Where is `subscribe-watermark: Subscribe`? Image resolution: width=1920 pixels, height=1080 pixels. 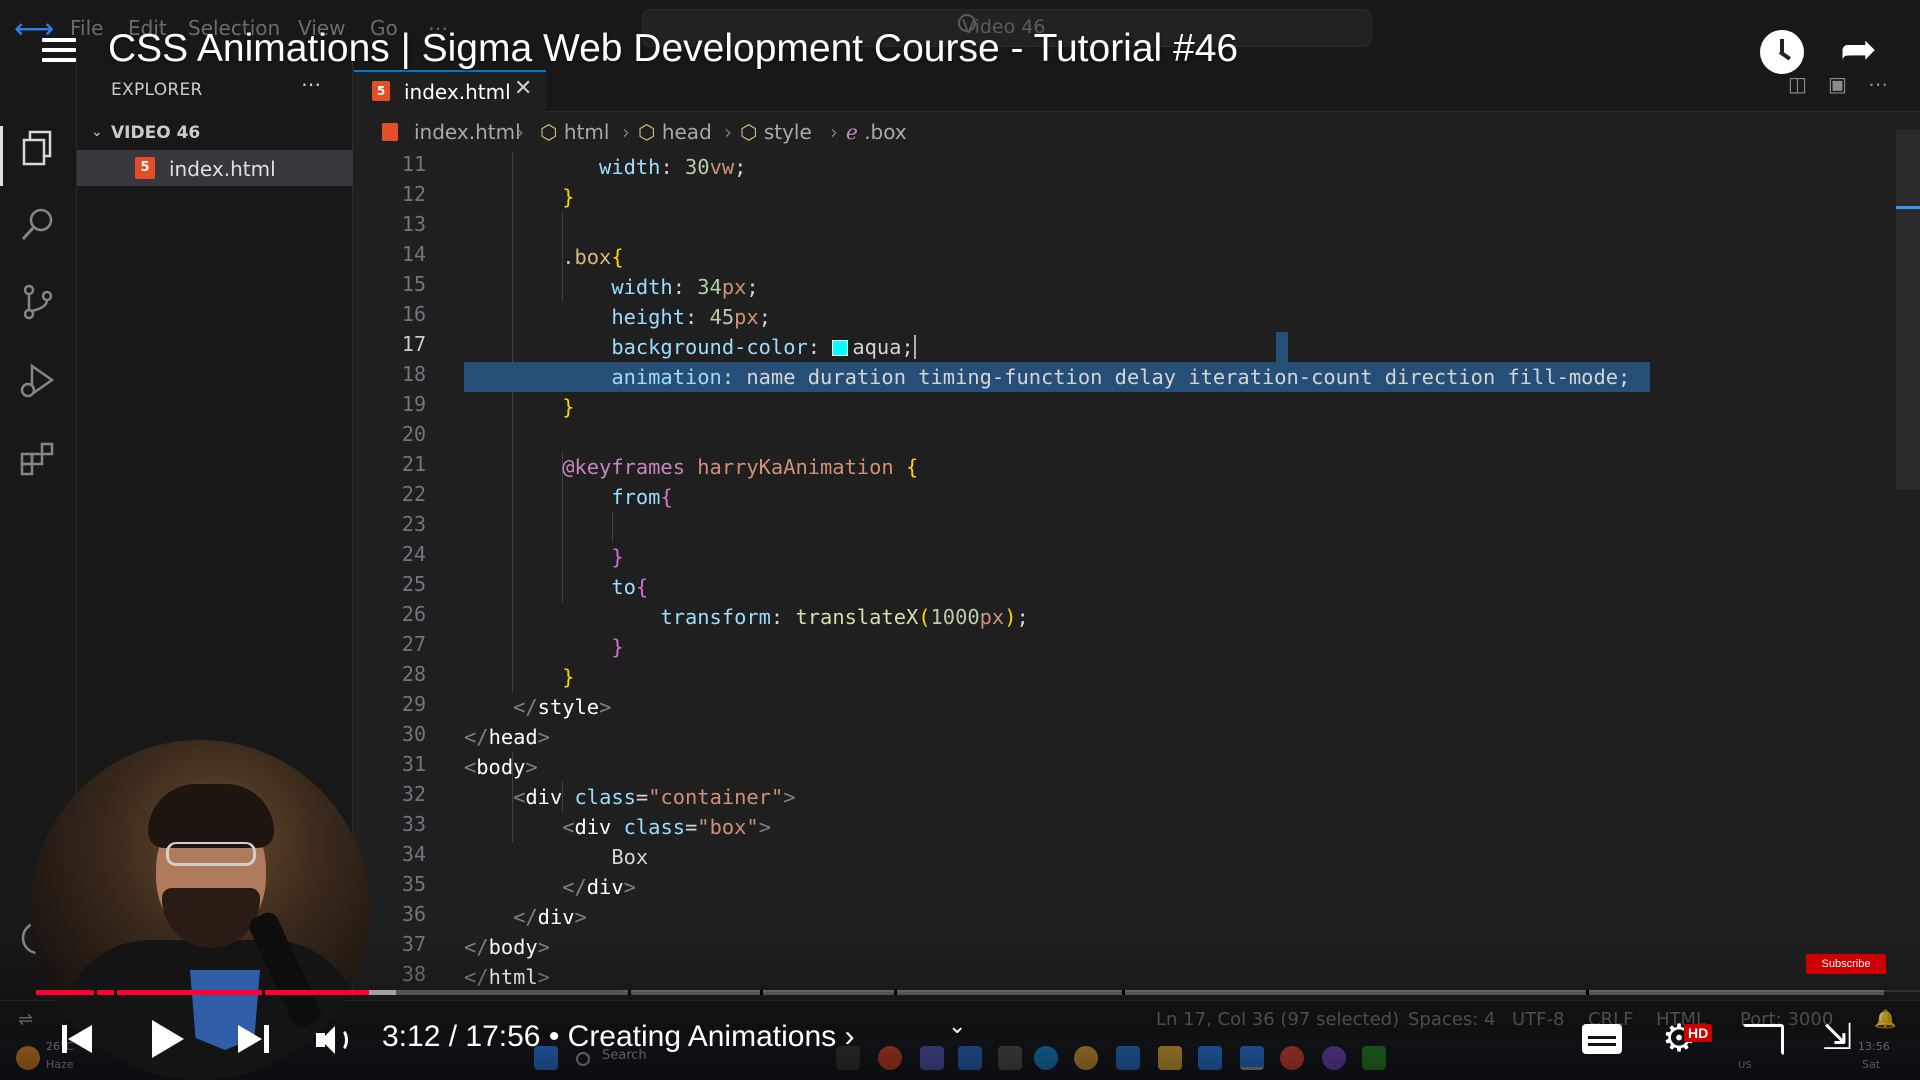 subscribe-watermark: Subscribe is located at coordinates (1846, 964).